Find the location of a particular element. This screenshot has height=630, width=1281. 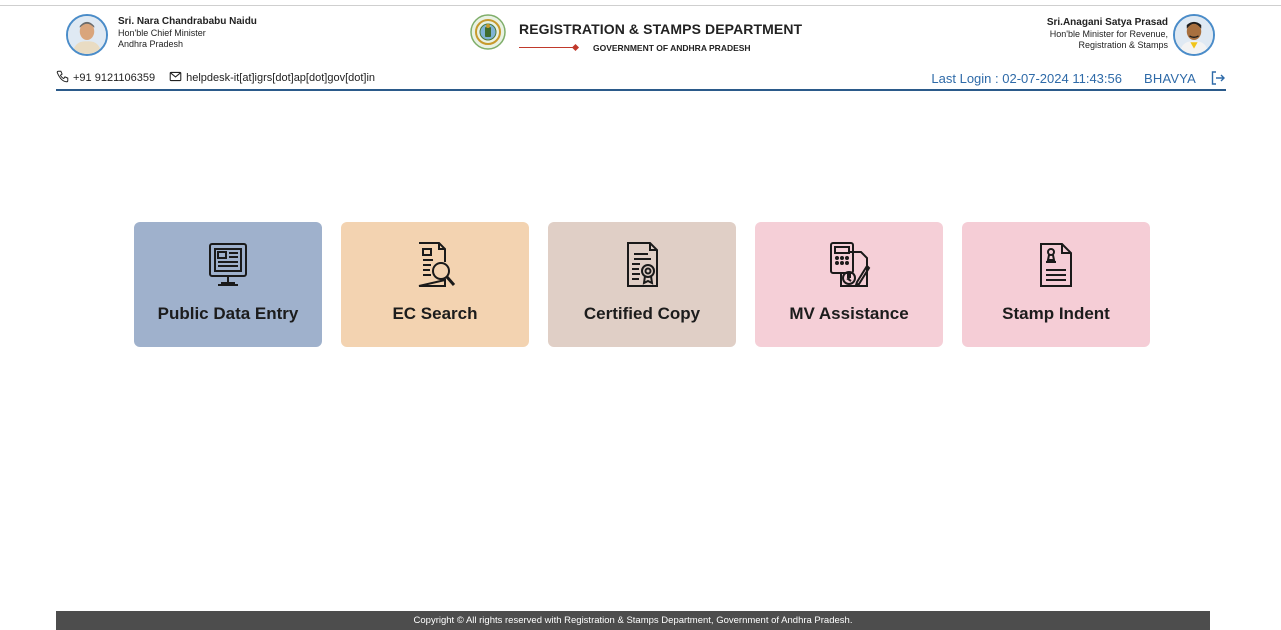

chief-minister-designation: Hon'ble Chief Minister is located at coordinates (162, 33).